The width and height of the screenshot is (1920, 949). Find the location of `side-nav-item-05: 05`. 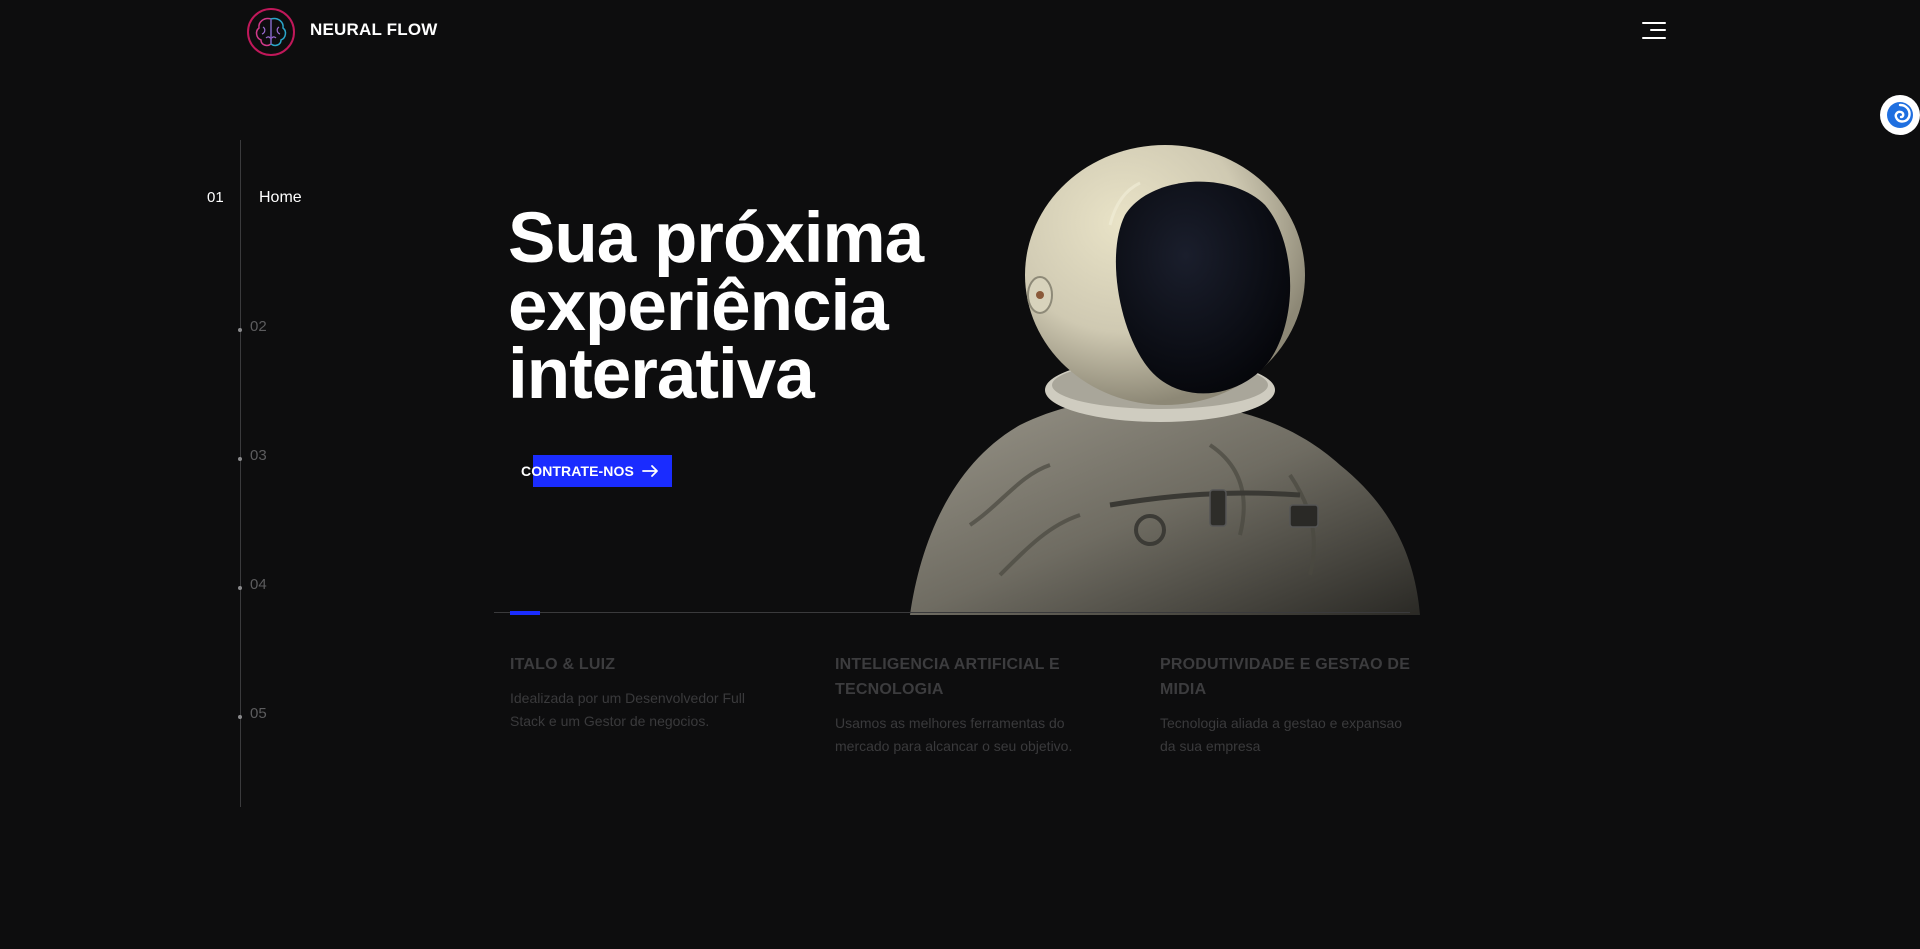

side-nav-item-05: 05 is located at coordinates (170, 717).